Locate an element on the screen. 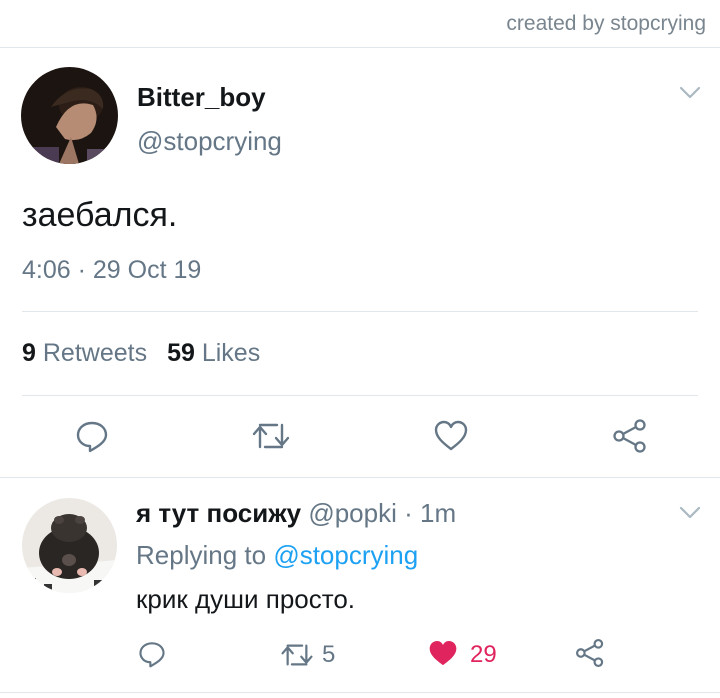 The height and width of the screenshot is (698, 720). reply-header: я тут посижу @popki · 1m is located at coordinates (296, 513).